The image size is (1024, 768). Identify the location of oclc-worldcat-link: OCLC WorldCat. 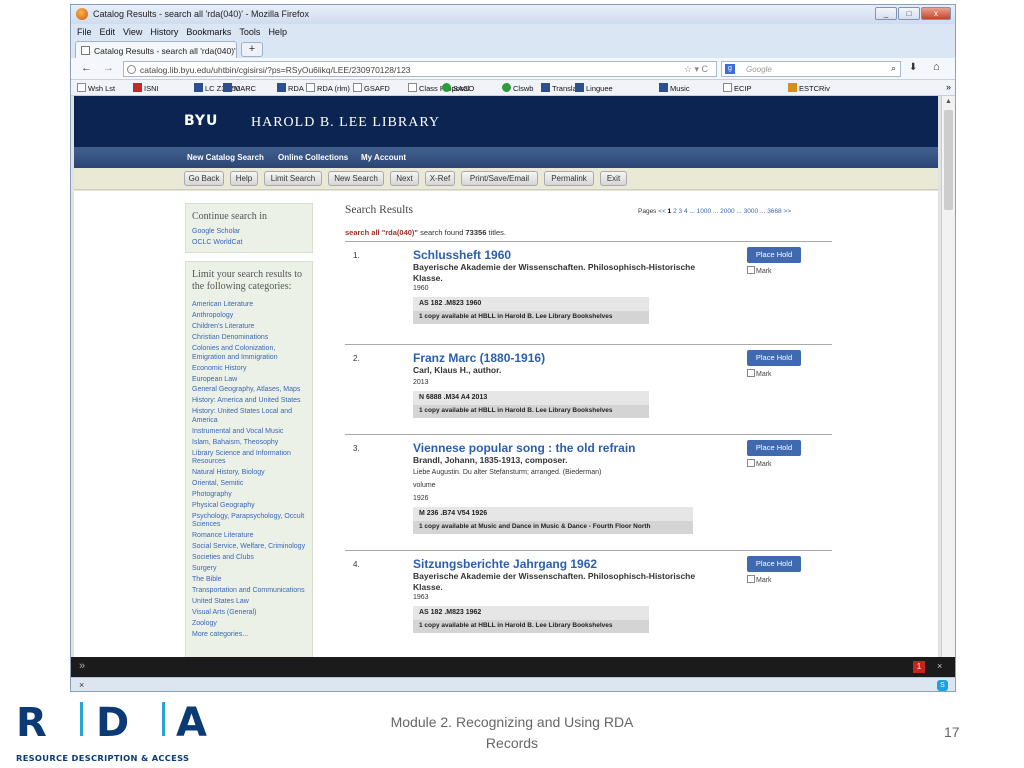
(249, 243).